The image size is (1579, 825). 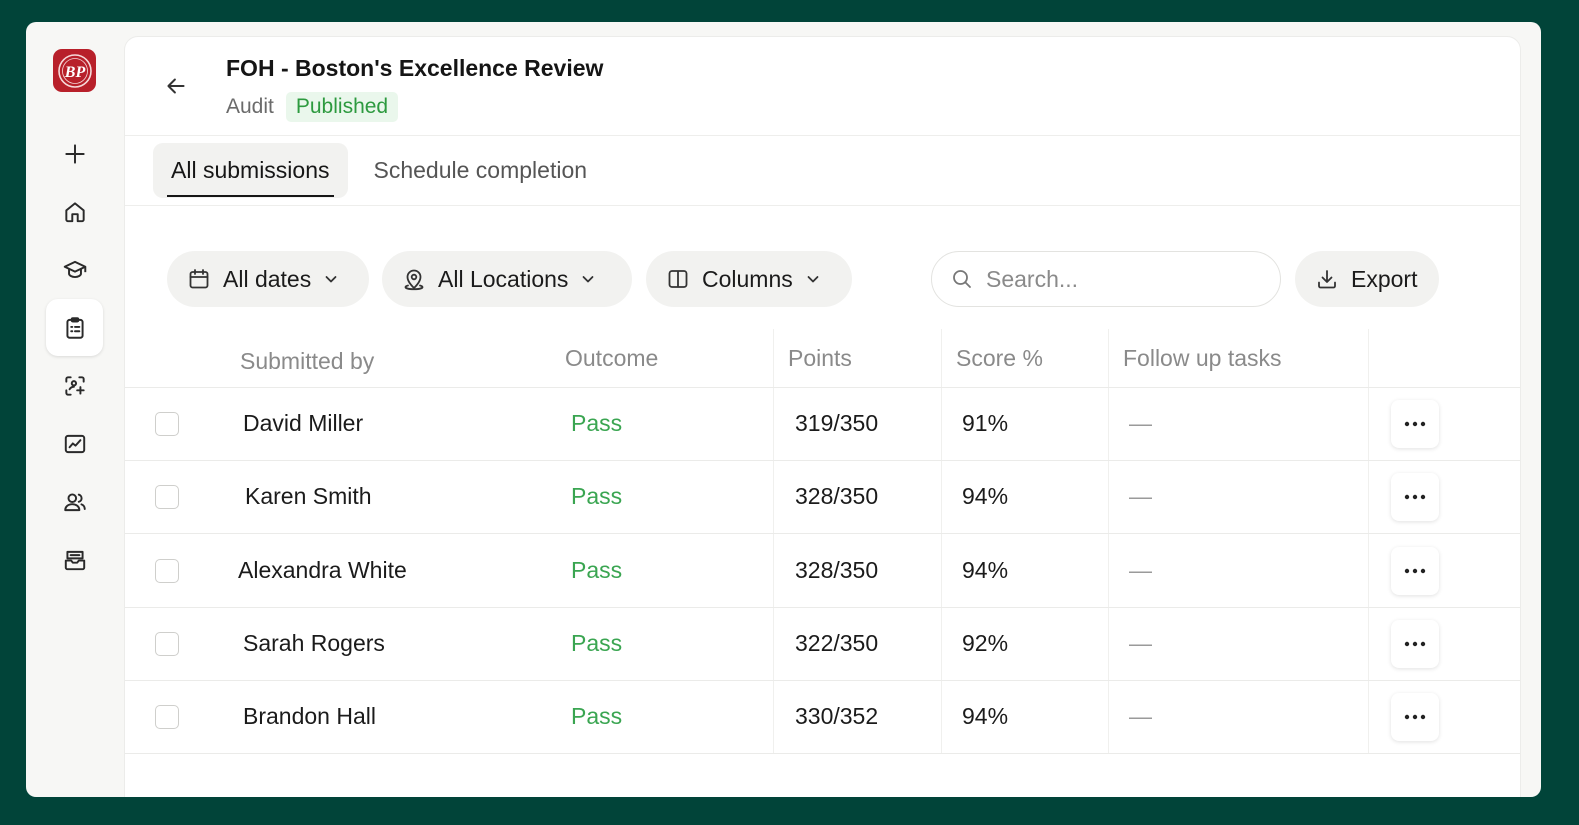 What do you see at coordinates (822, 498) in the screenshot?
I see `table-row: Karen Smith Pass 328/350 94% —` at bounding box center [822, 498].